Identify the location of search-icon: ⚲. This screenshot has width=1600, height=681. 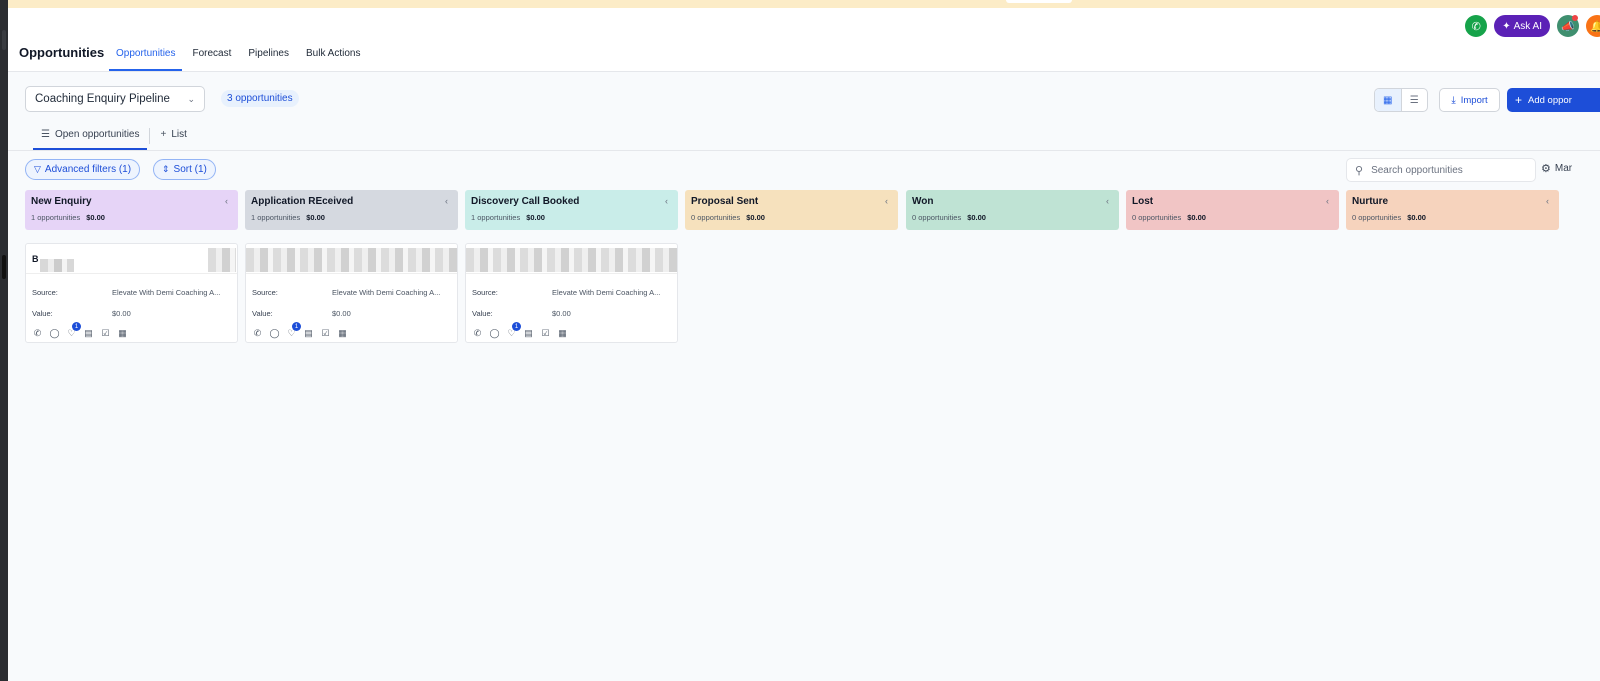
(1359, 170).